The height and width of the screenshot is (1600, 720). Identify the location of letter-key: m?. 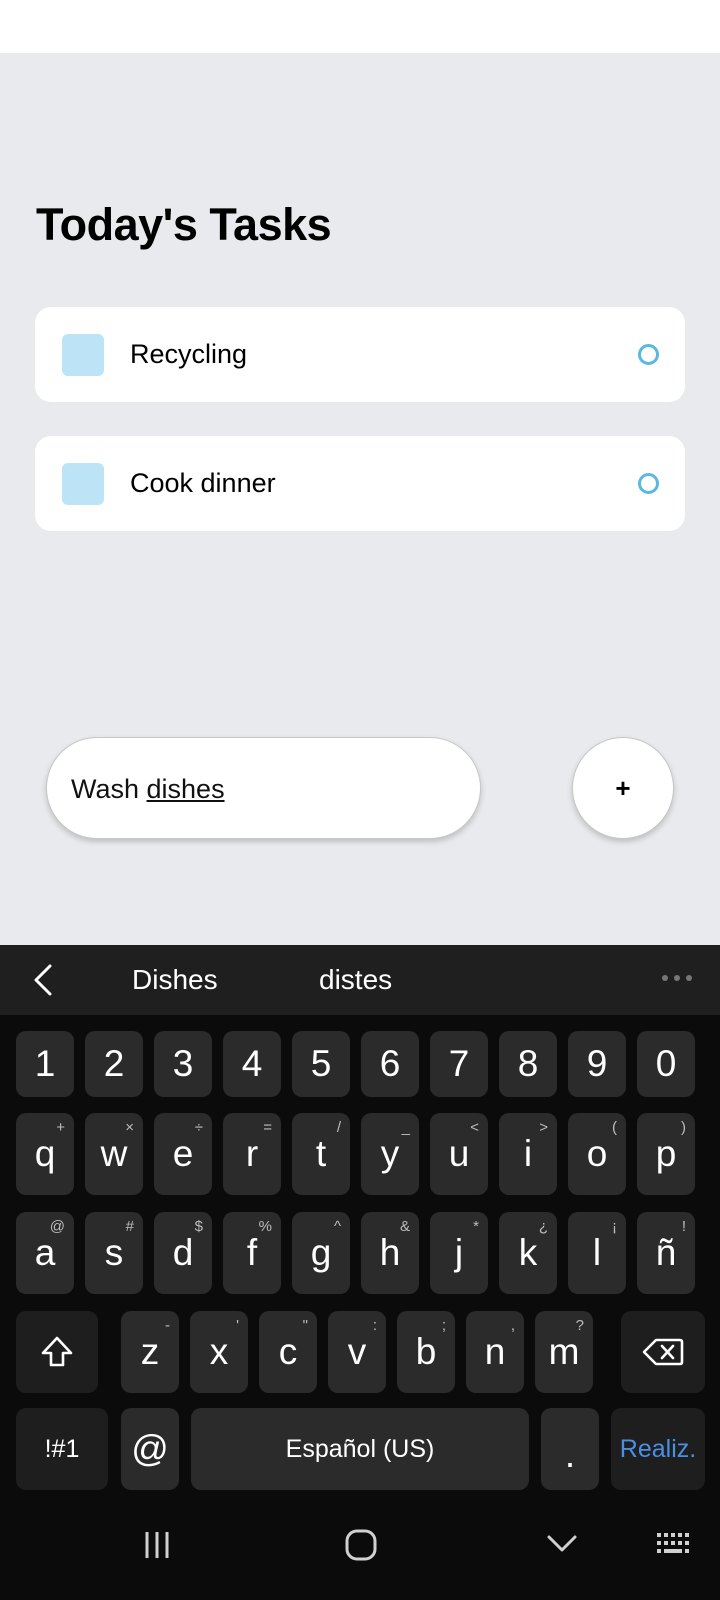
(564, 1352).